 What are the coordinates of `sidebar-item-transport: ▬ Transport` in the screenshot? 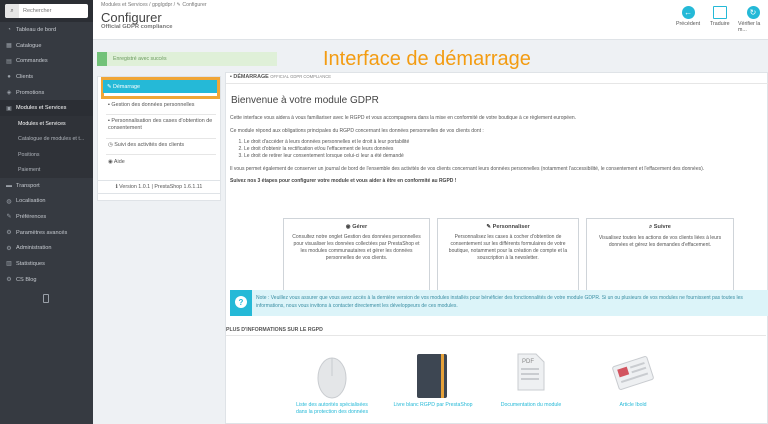 It's located at (46, 186).